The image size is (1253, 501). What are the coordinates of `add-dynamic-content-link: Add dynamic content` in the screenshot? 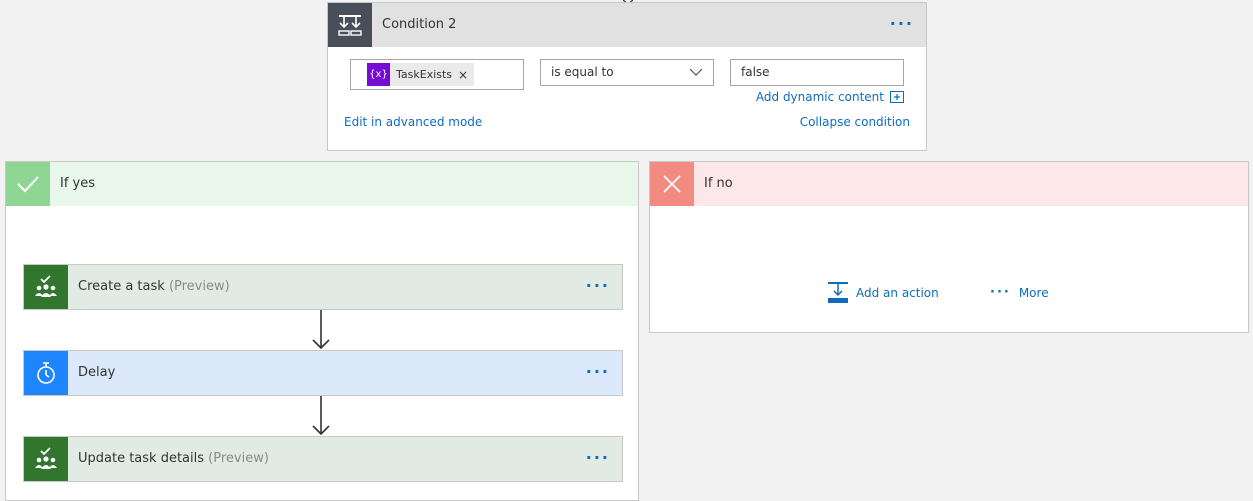 It's located at (830, 97).